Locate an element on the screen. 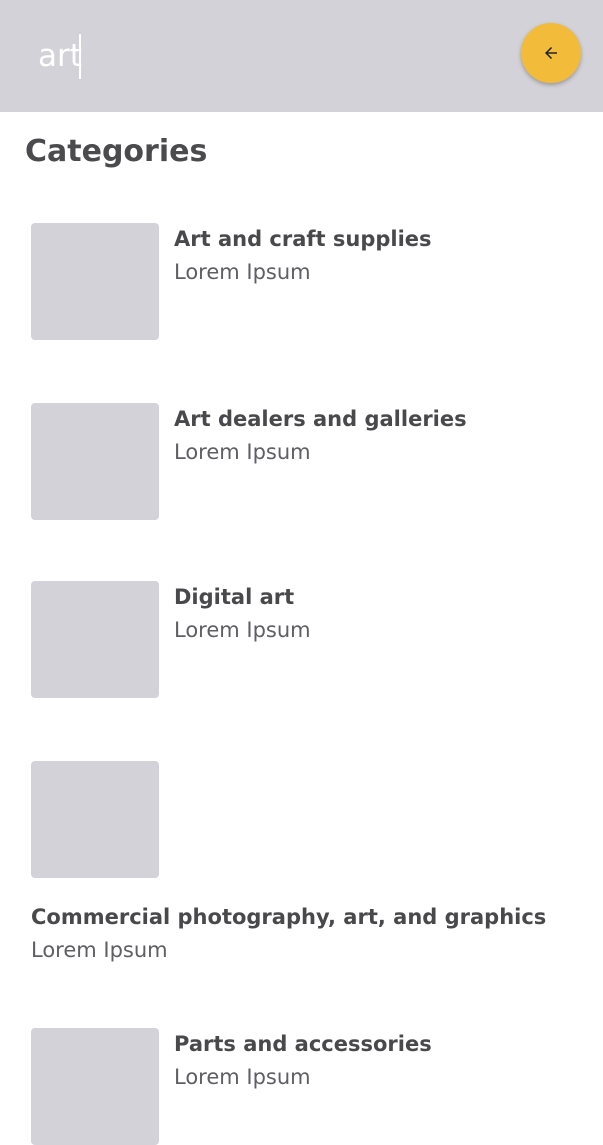  category-title: Parts and accessories is located at coordinates (303, 1044).